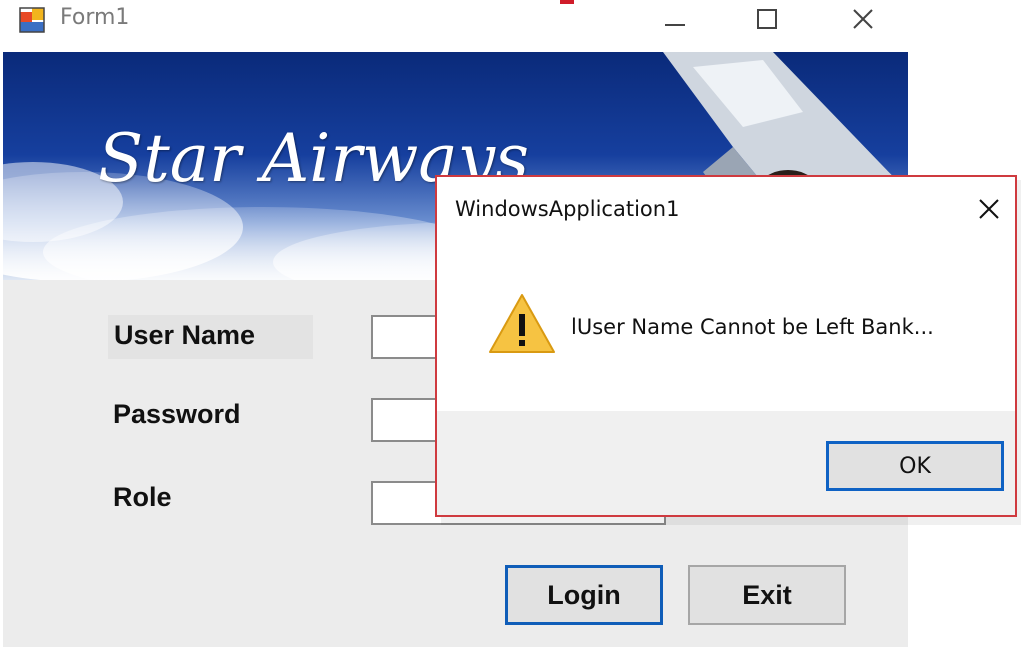 Image resolution: width=1024 pixels, height=647 pixels. I want to click on background-window-edge, so click(567, 2).